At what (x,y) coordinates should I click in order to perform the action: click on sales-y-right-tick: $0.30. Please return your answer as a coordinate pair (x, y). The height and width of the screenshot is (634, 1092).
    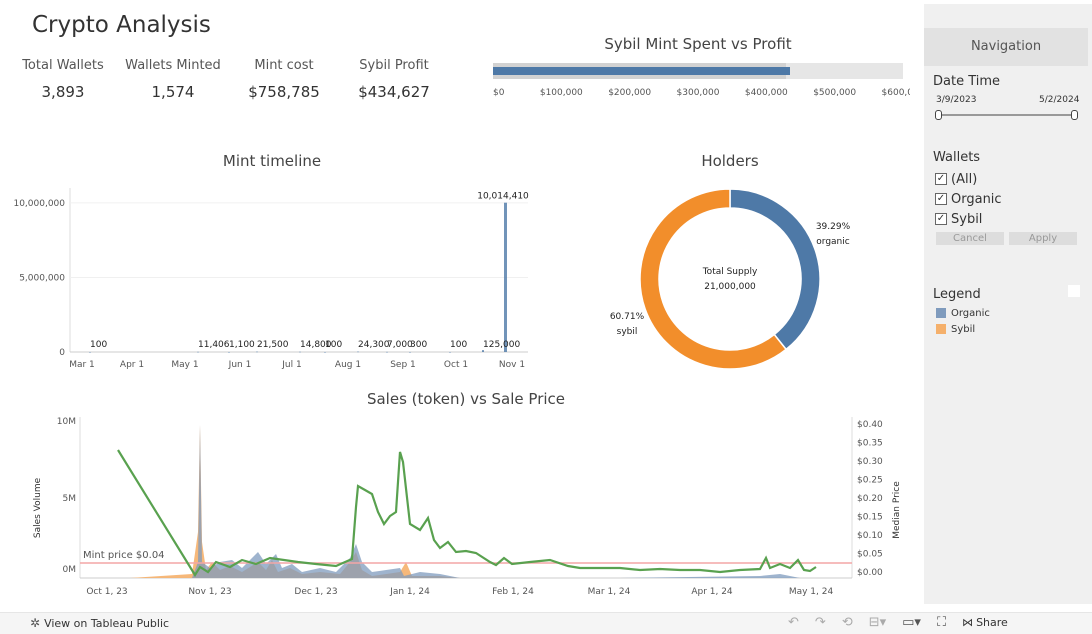
    Looking at the image, I should click on (870, 462).